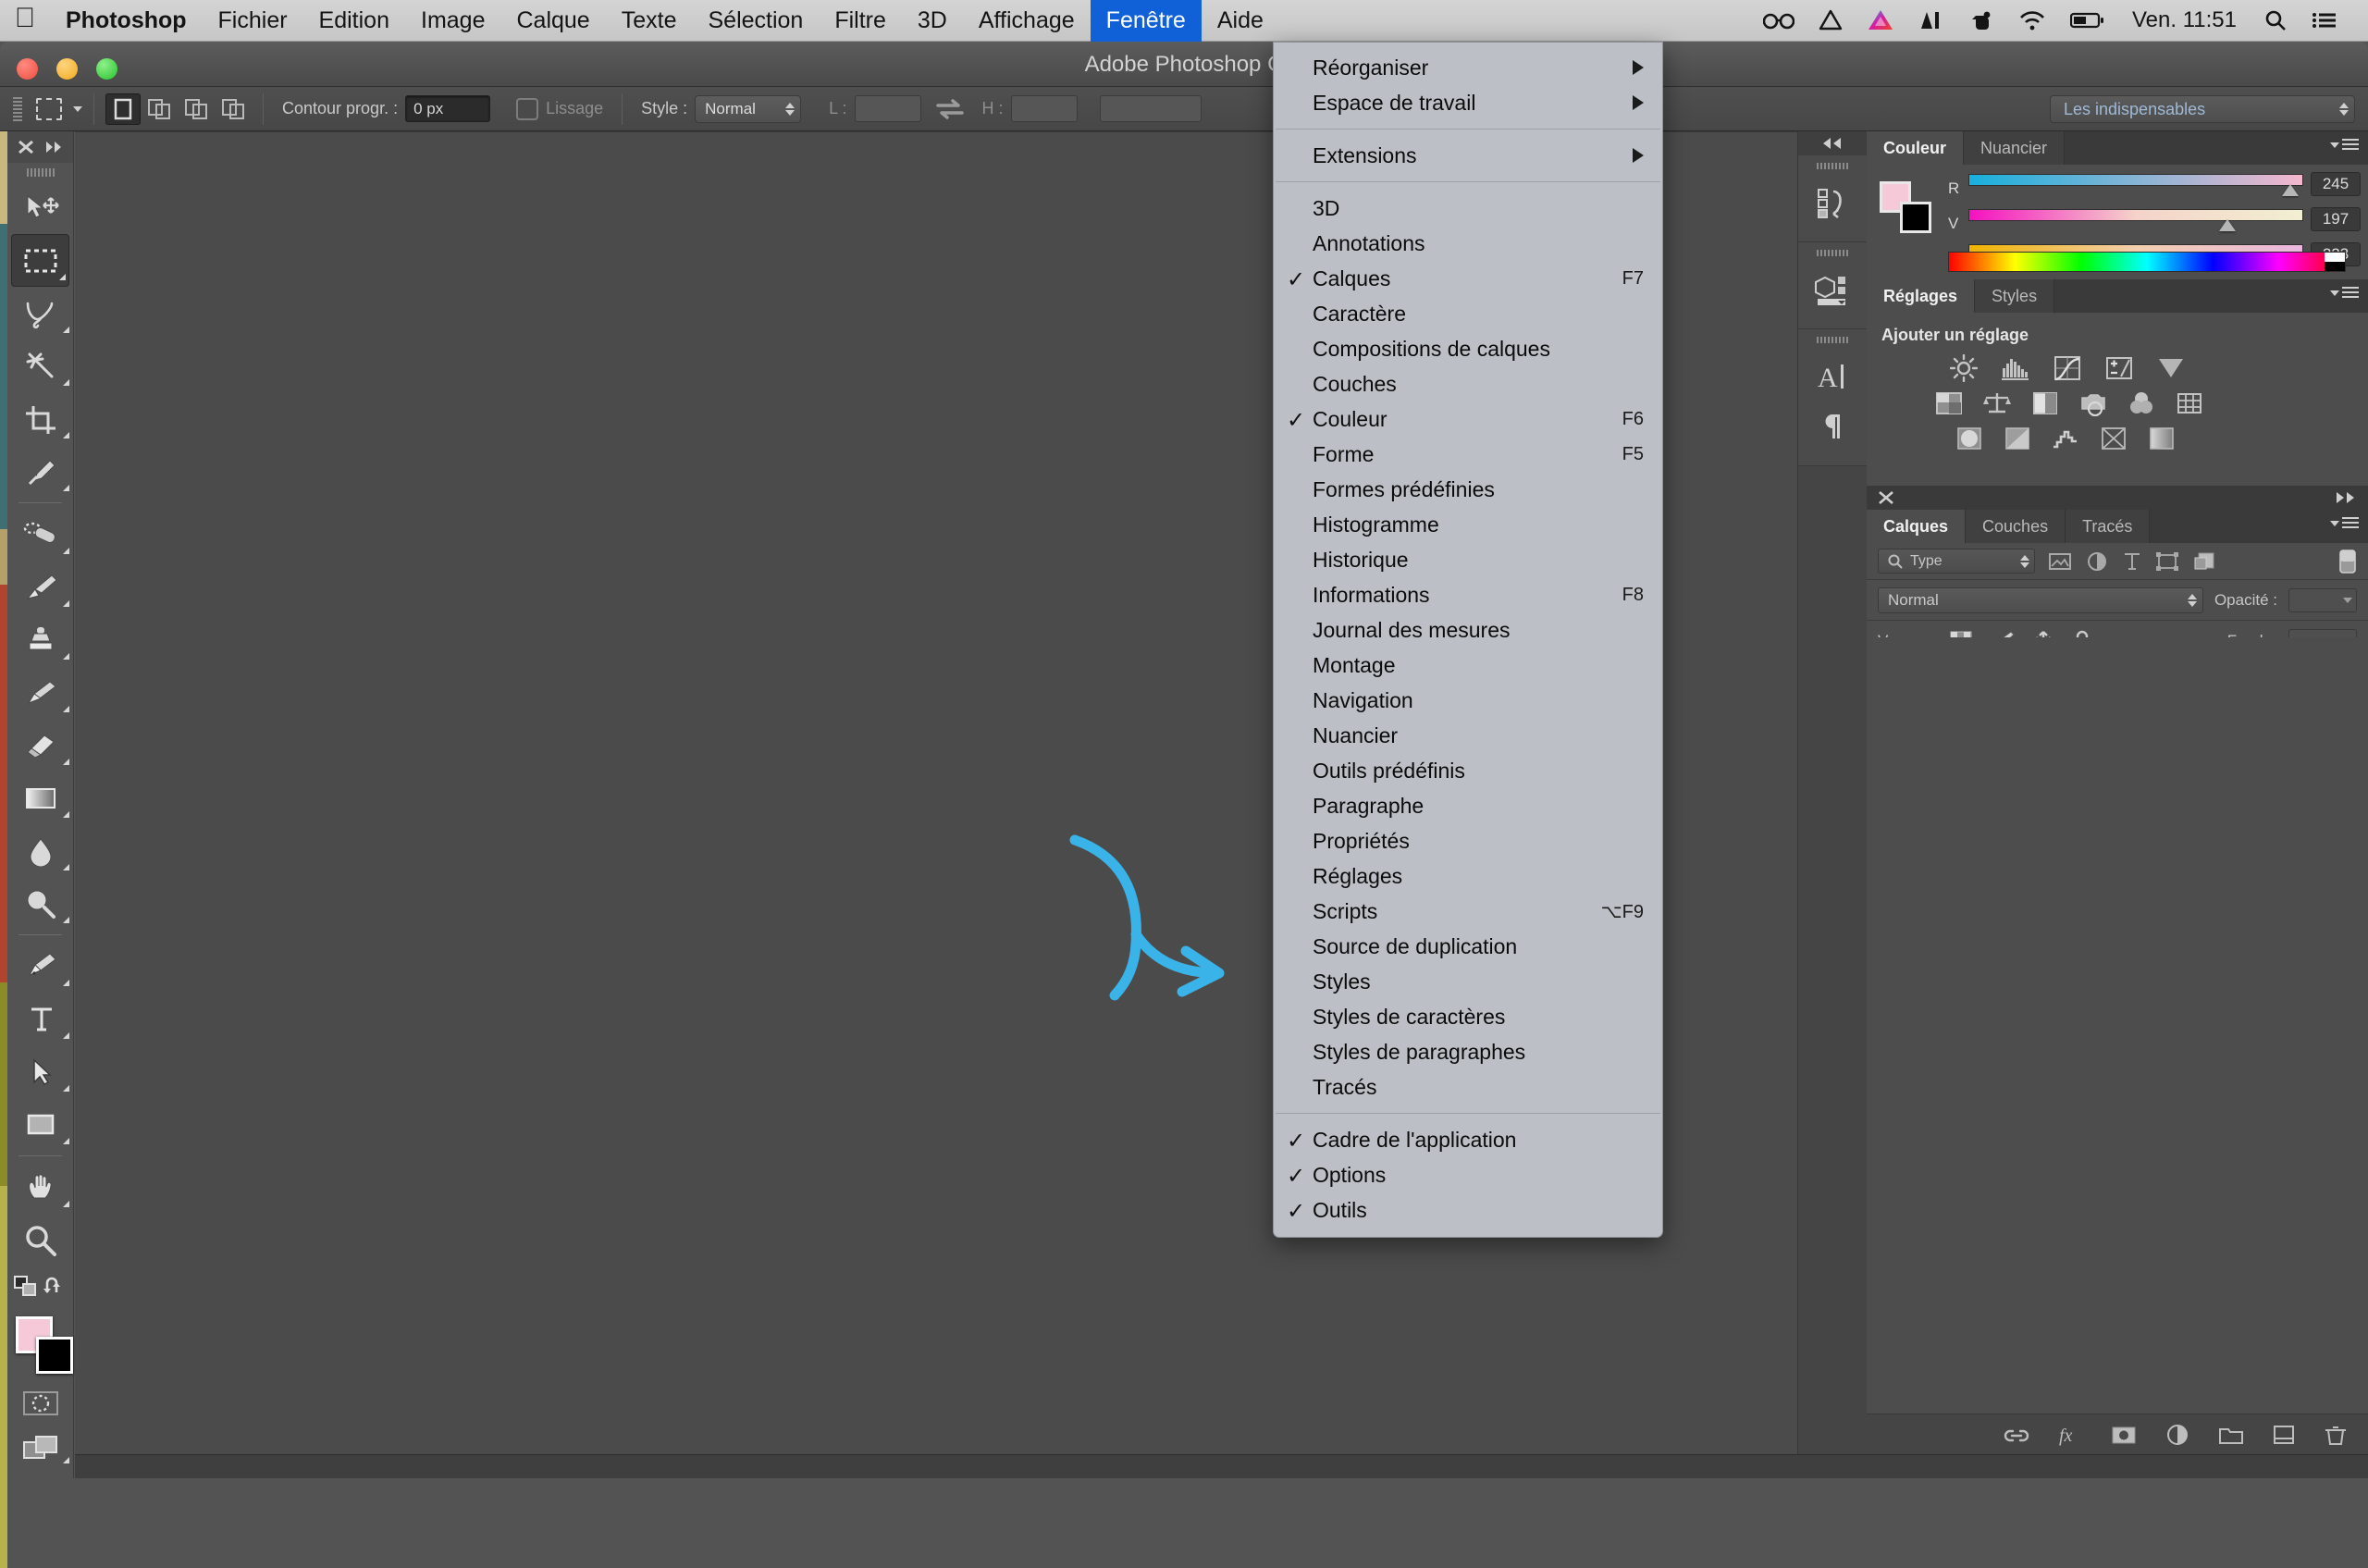  Describe the element at coordinates (40, 1403) in the screenshot. I see `quick-mask-button` at that location.